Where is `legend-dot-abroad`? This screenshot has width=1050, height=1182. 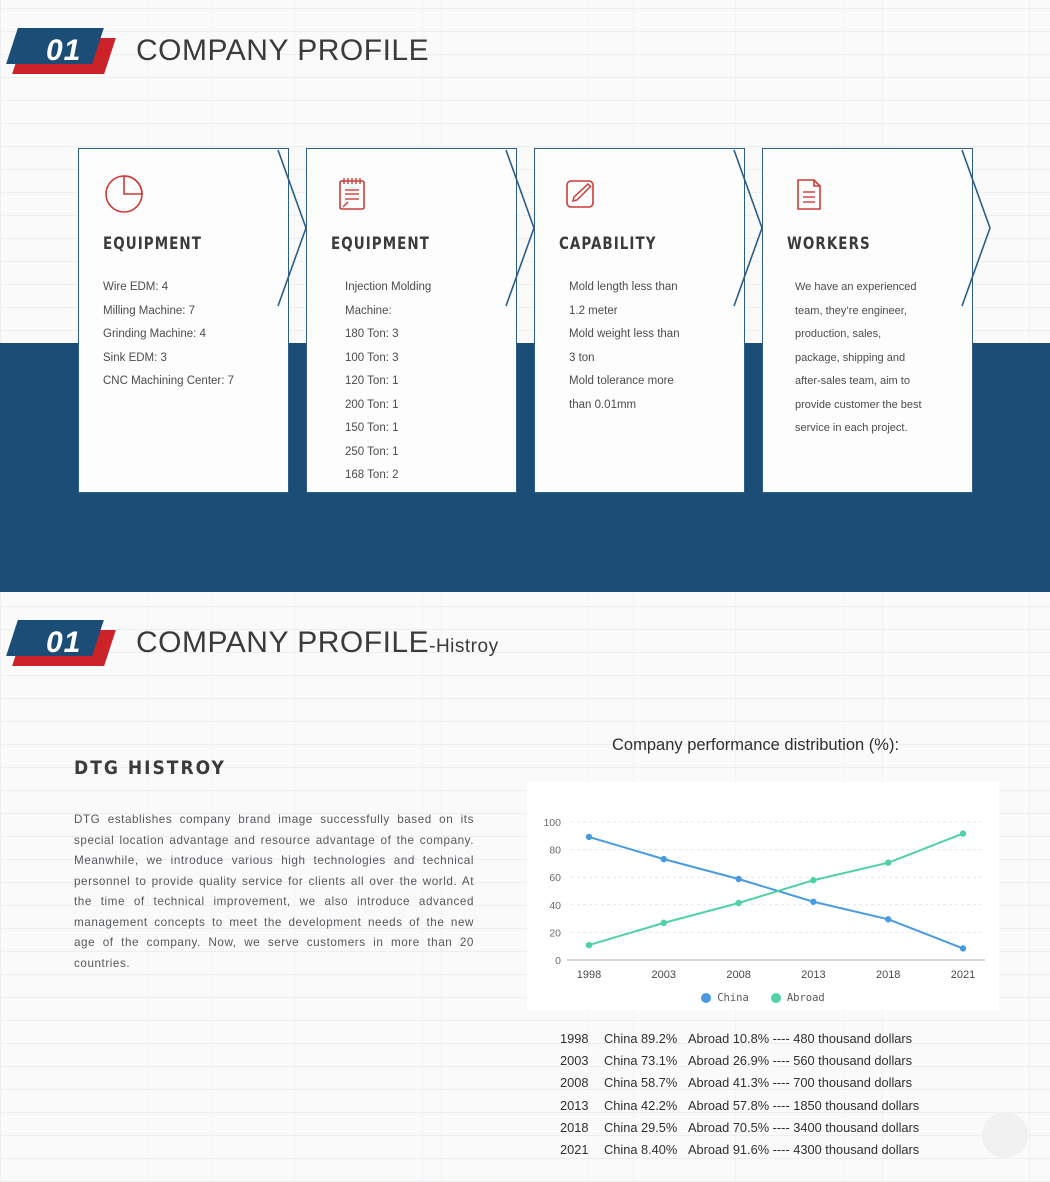 legend-dot-abroad is located at coordinates (775, 998).